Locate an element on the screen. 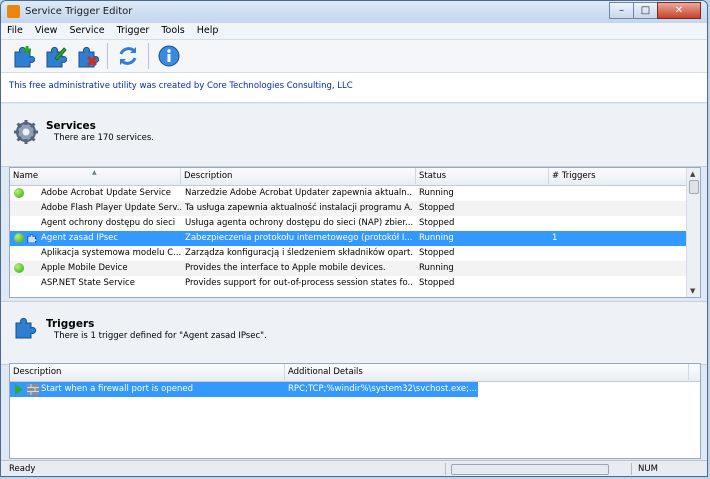  column-triggers: # Triggers is located at coordinates (619, 176).